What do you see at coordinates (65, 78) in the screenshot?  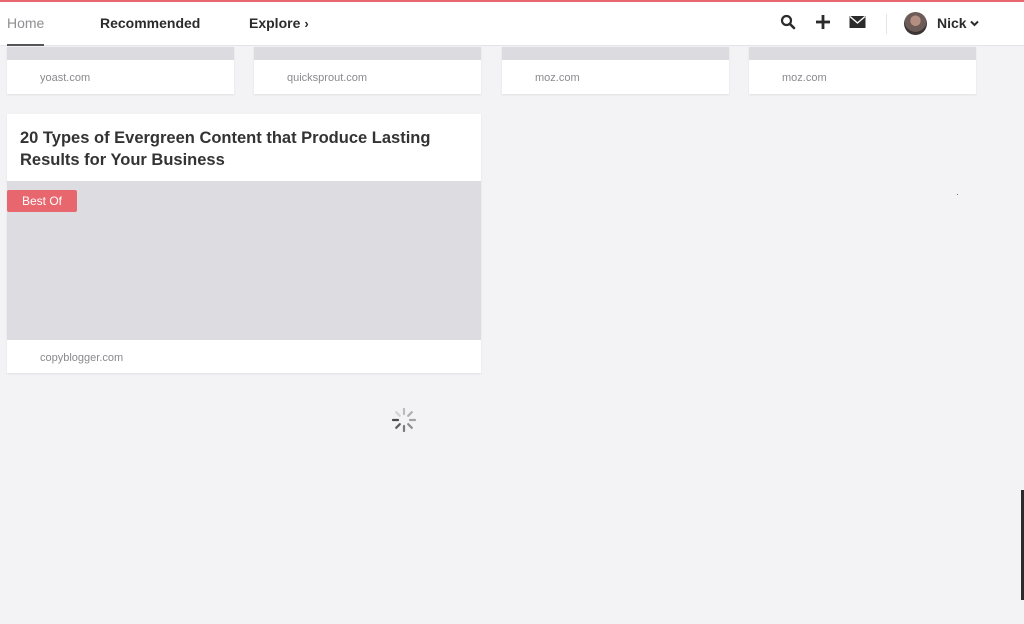 I see `card-source: yoast.com` at bounding box center [65, 78].